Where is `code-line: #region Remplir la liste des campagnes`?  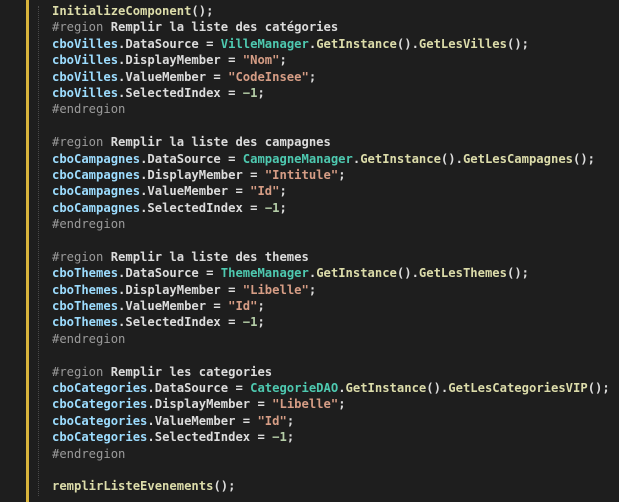
code-line: #region Remplir la liste des campagnes is located at coordinates (331, 142).